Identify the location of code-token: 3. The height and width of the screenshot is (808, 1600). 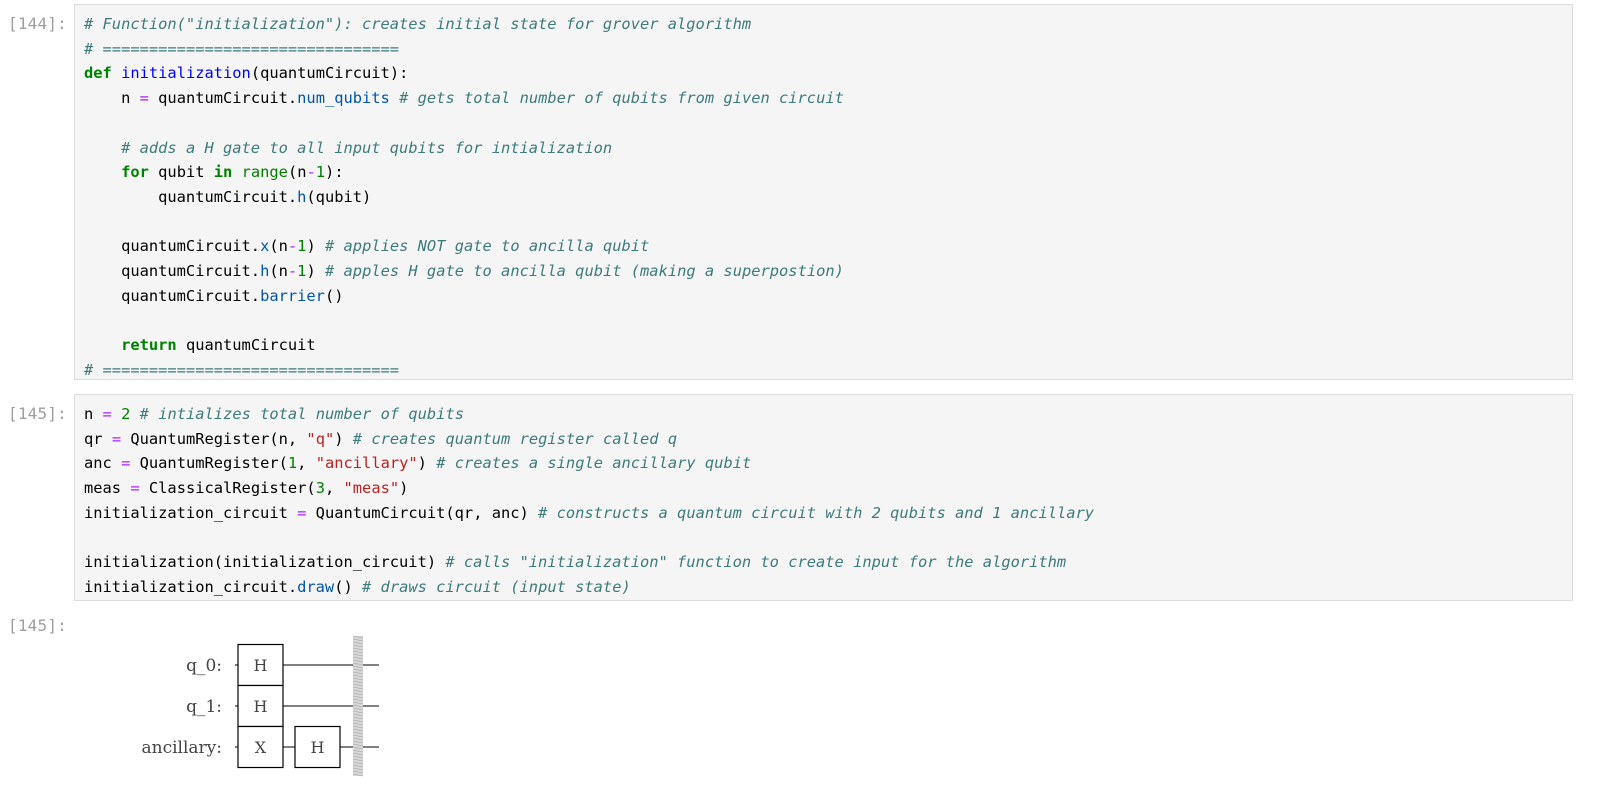
(320, 488).